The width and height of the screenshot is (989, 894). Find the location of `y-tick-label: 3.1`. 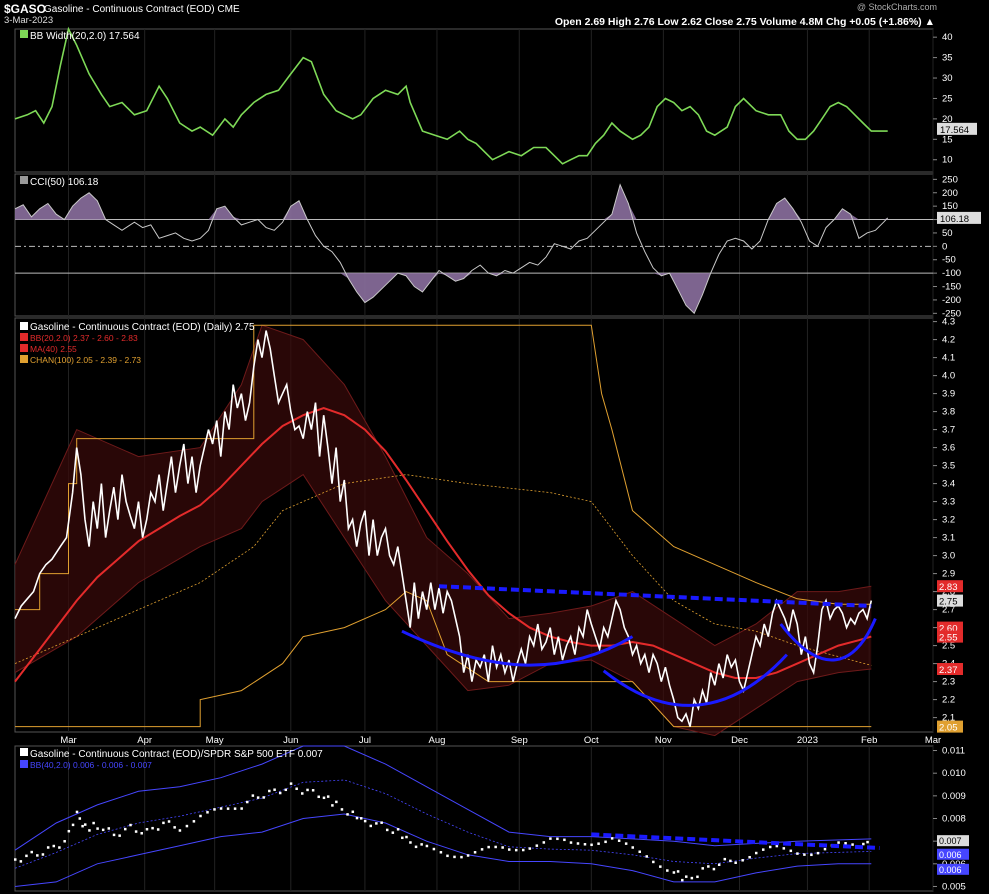

y-tick-label: 3.1 is located at coordinates (948, 538).